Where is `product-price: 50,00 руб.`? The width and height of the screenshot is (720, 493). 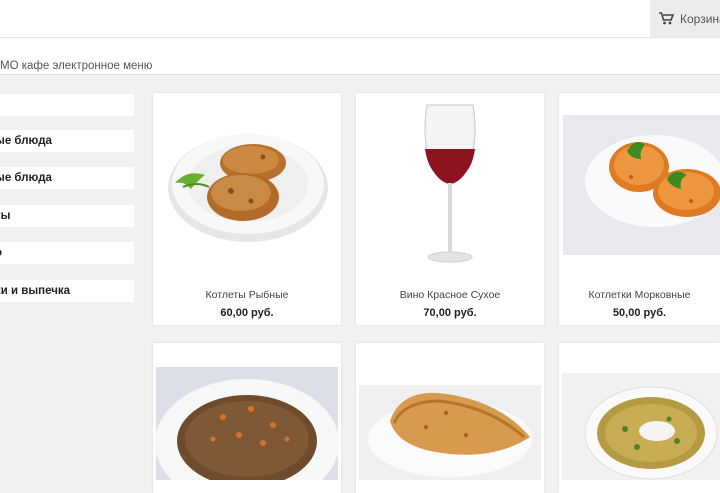 product-price: 50,00 руб. is located at coordinates (639, 313).